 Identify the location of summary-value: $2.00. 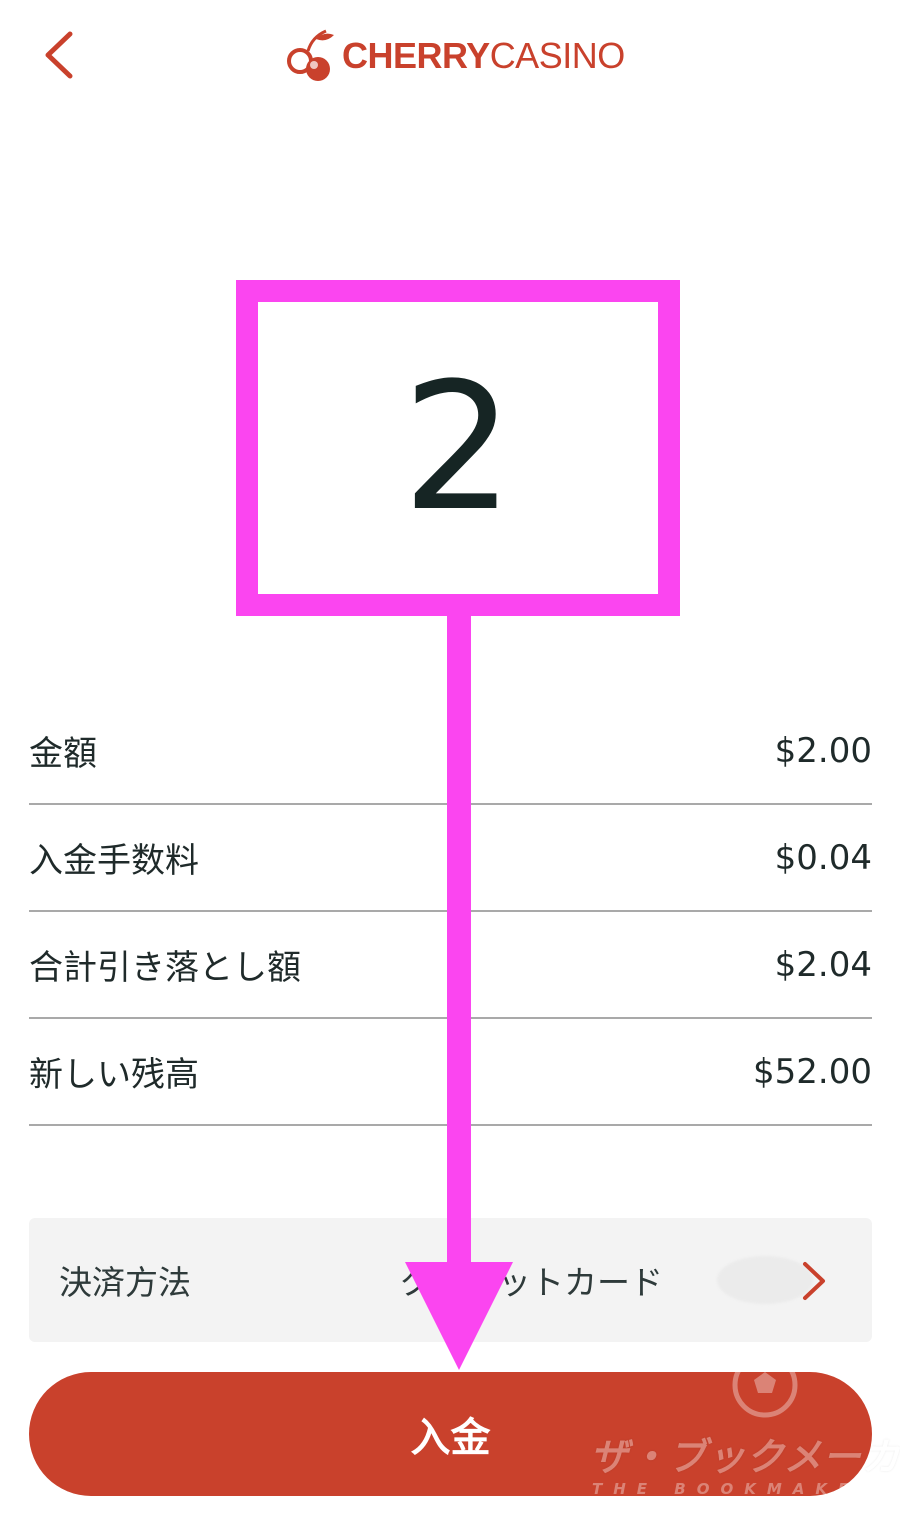
(823, 750).